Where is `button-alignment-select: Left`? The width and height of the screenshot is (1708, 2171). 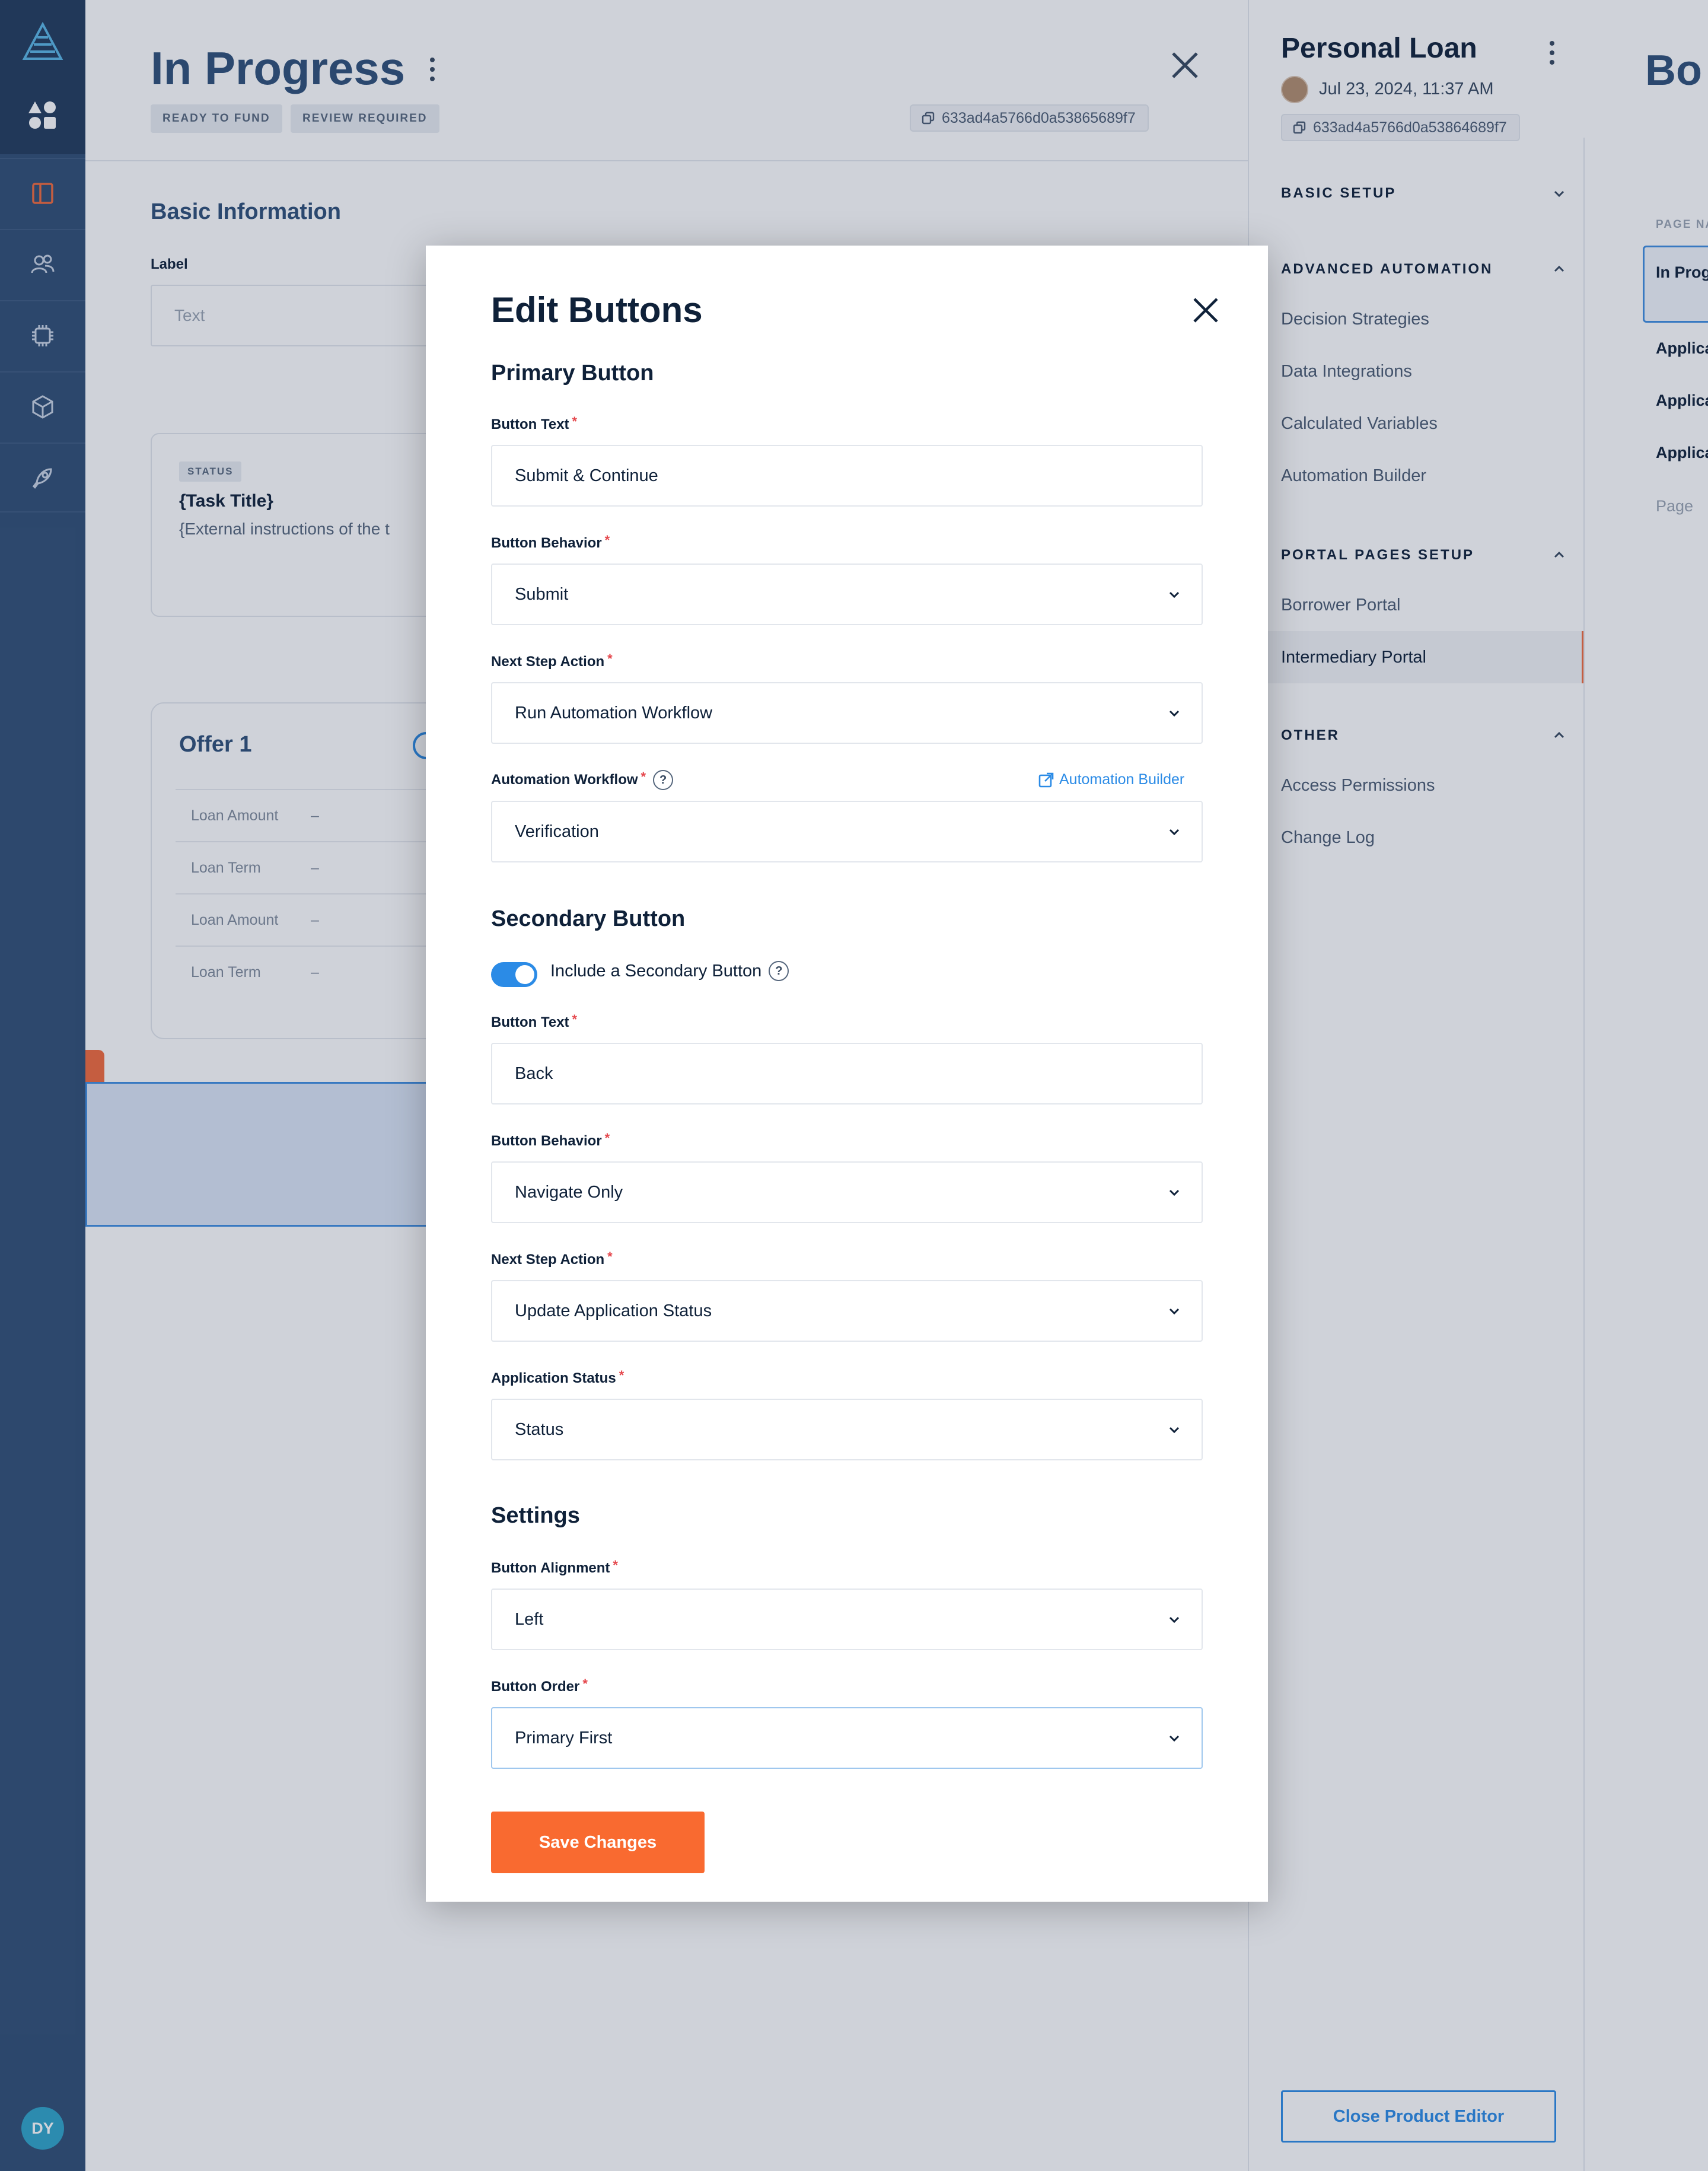
button-alignment-select: Left is located at coordinates (847, 1620).